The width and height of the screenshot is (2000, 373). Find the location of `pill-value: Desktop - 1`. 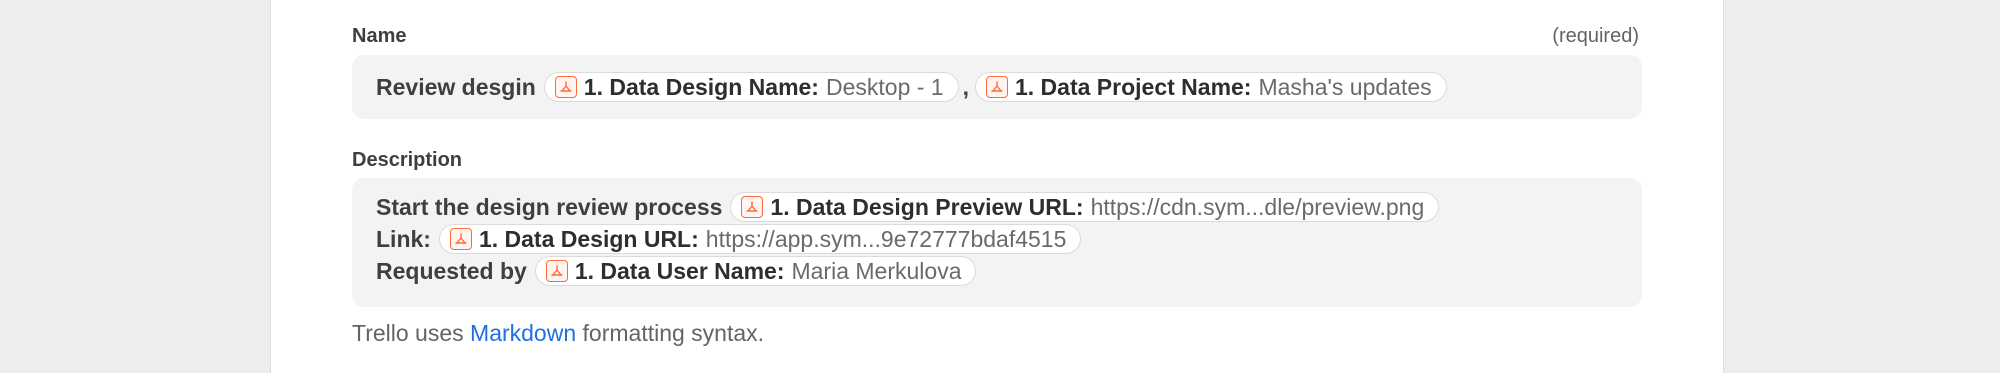

pill-value: Desktop - 1 is located at coordinates (884, 86).